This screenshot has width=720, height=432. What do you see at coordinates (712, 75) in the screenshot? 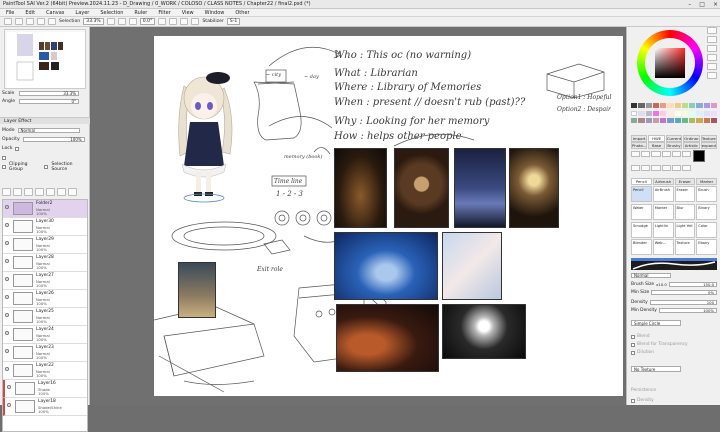
I see `scratchpad-icon` at bounding box center [712, 75].